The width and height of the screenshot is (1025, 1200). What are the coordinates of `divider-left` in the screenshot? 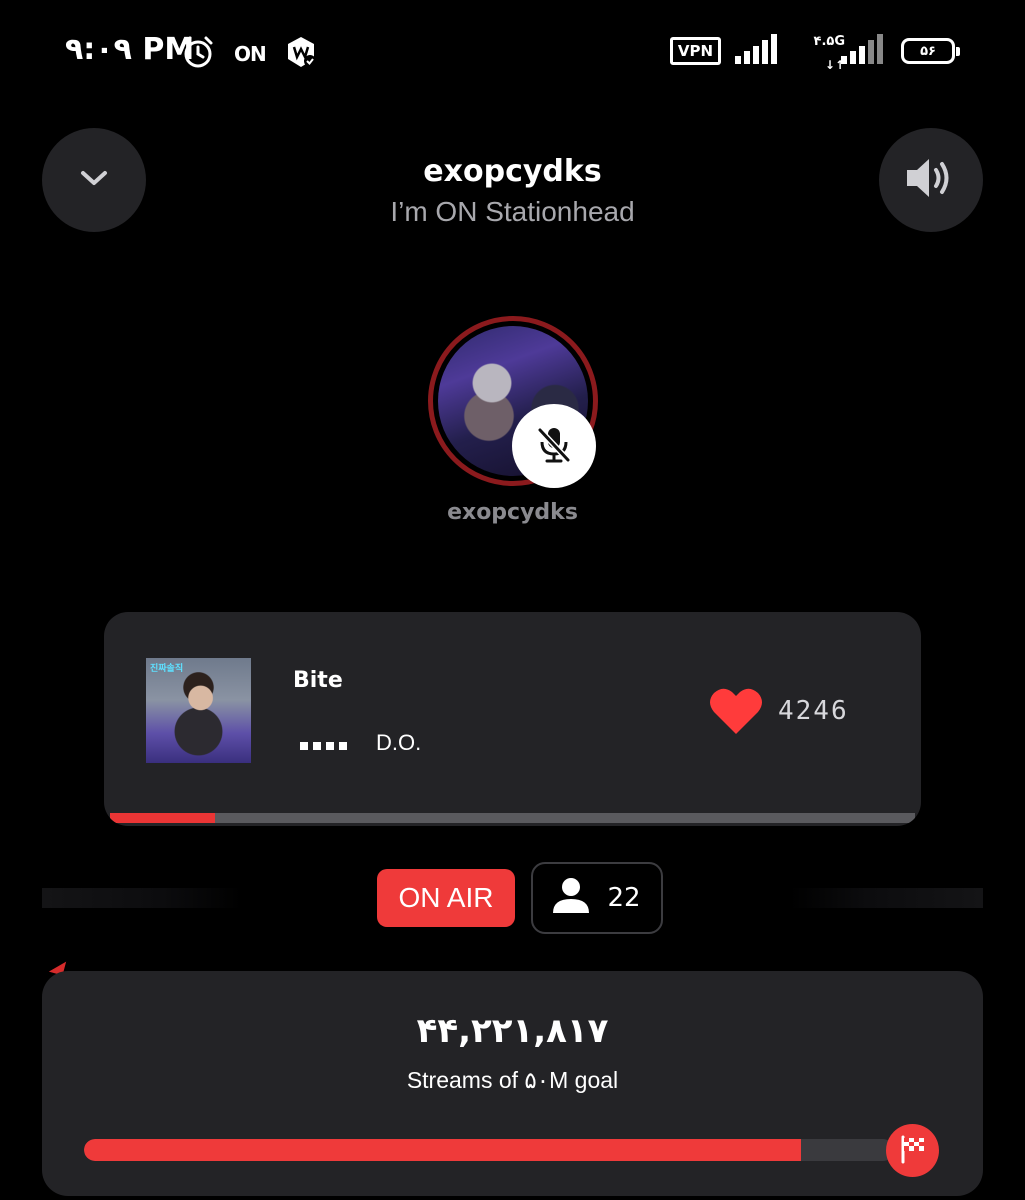 It's located at (142, 898).